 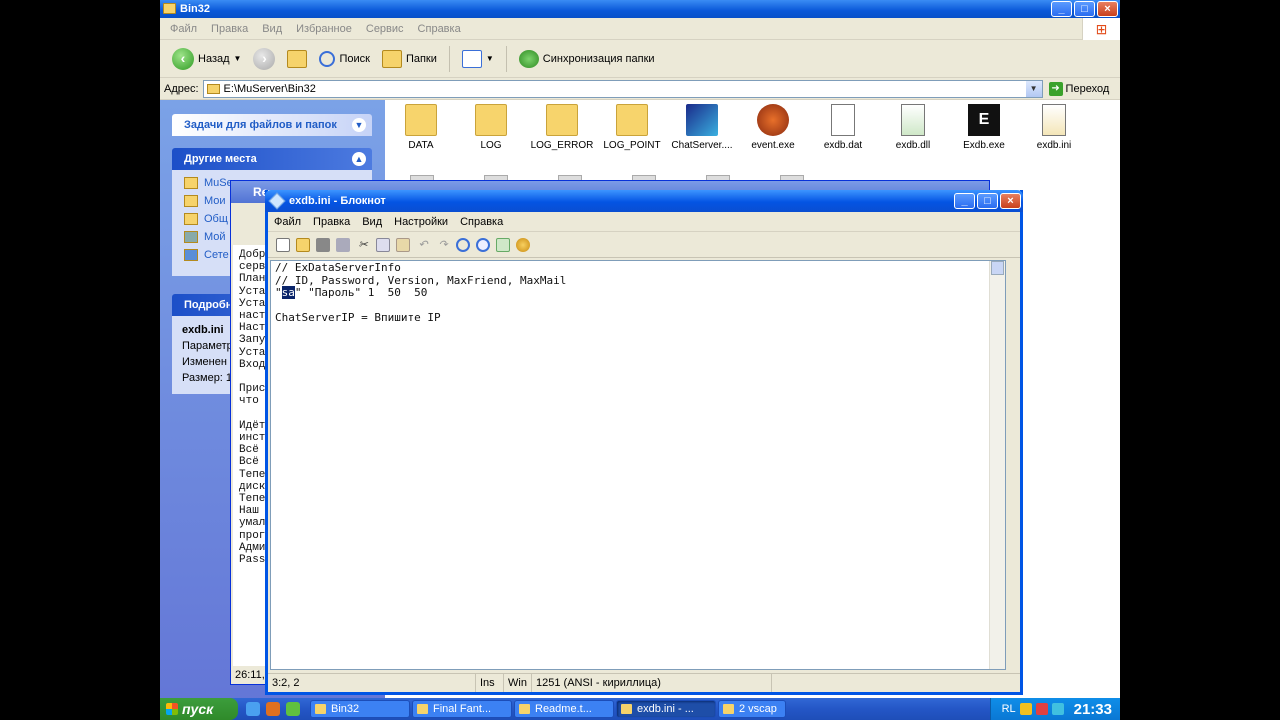 What do you see at coordinates (372, 683) in the screenshot?
I see `cursor-position: 3:2, 2` at bounding box center [372, 683].